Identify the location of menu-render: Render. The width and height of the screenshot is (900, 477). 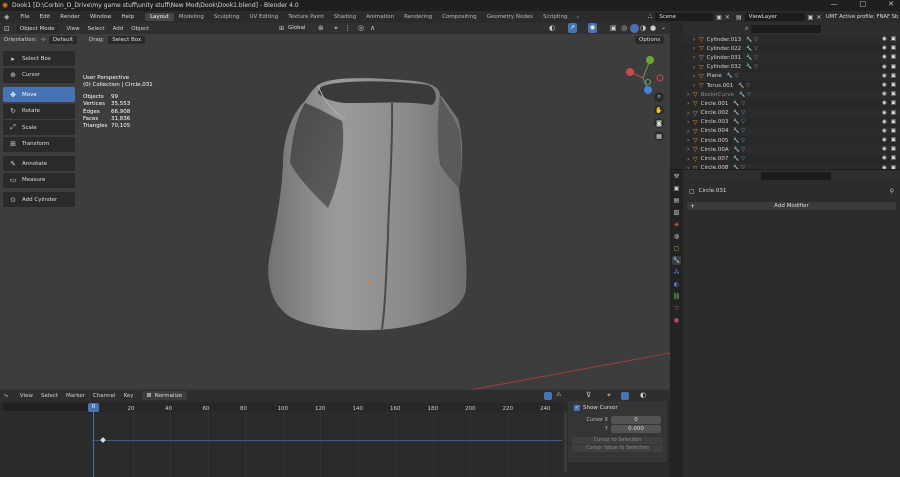
(70, 17).